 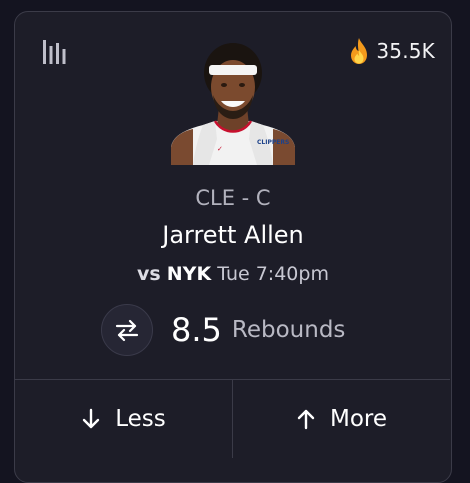 I want to click on vs-label: vs, so click(x=149, y=274).